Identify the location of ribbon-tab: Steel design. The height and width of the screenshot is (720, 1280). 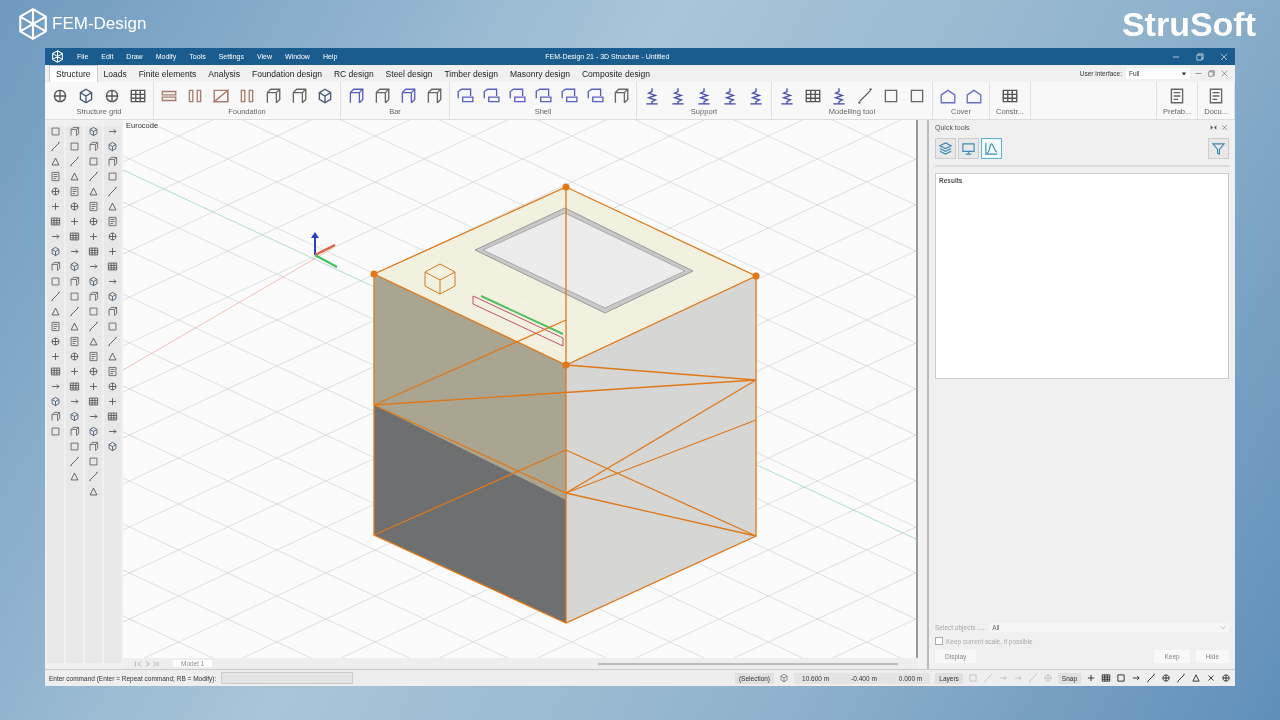
(409, 74).